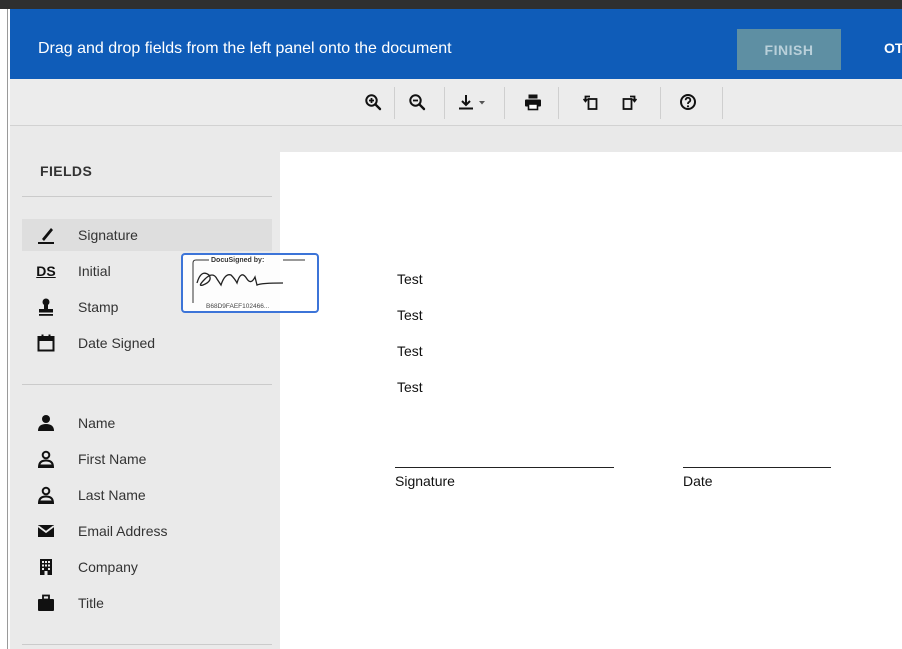  I want to click on field-date-signed: Date Signed, so click(147, 343).